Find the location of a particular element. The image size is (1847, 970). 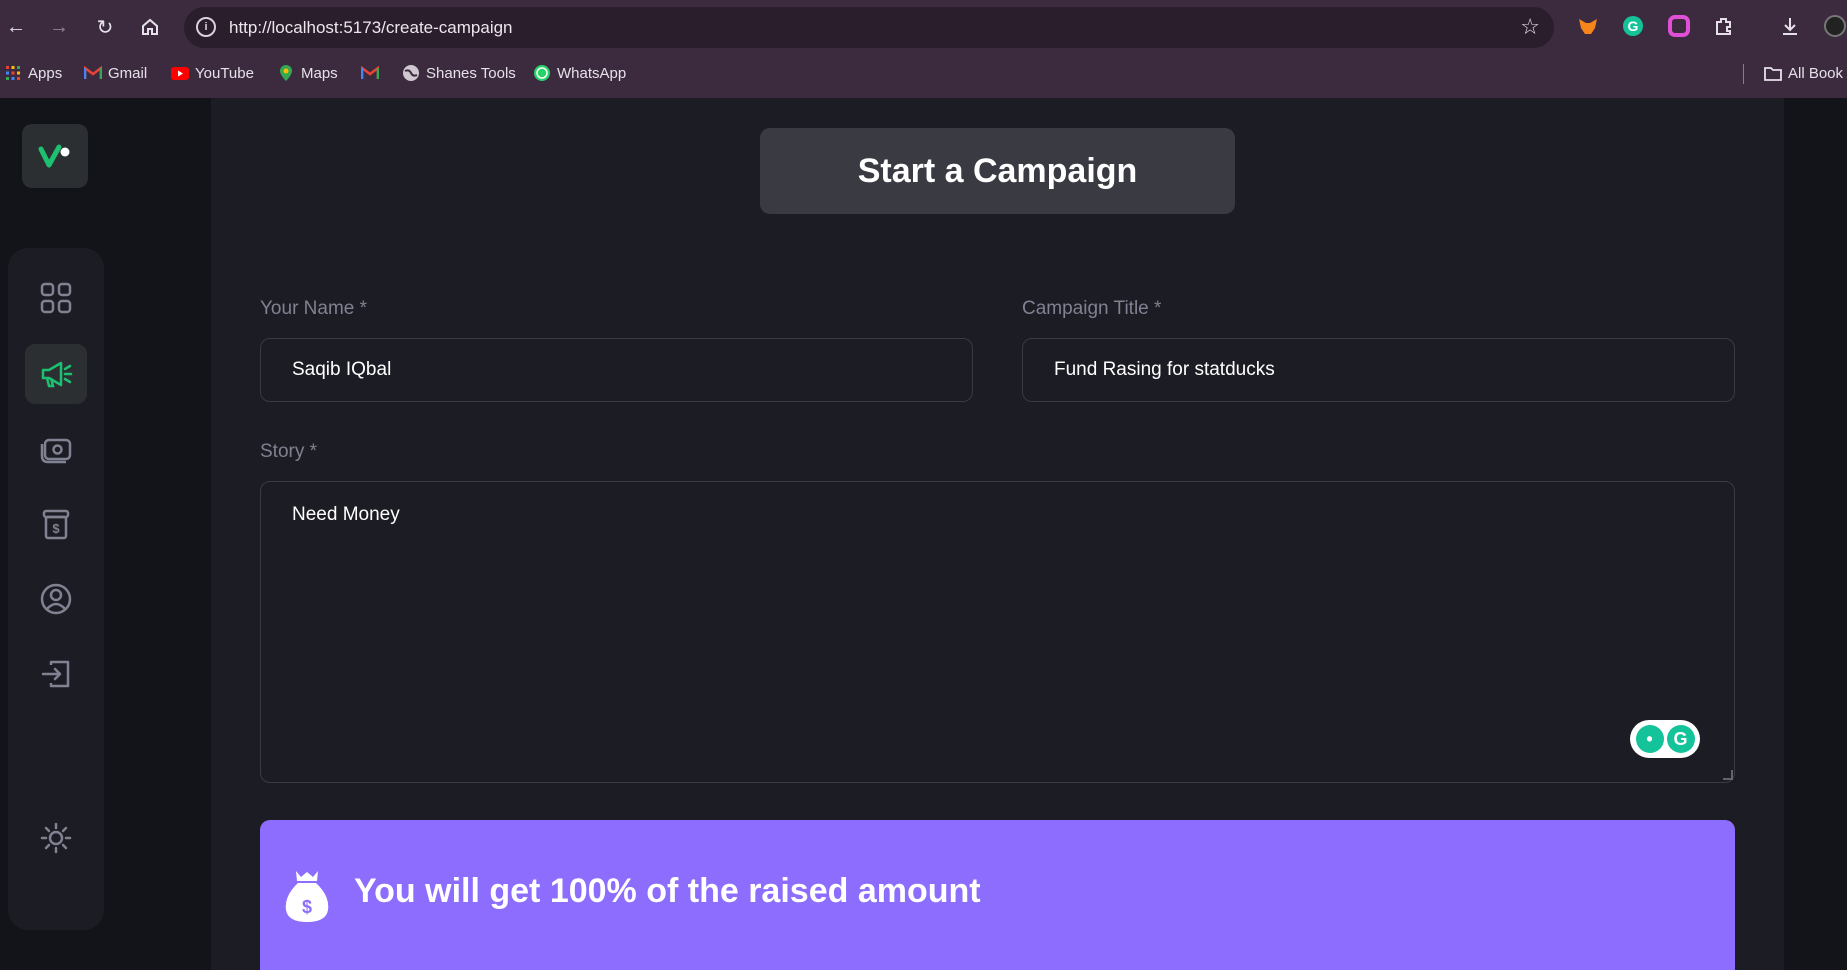

sidebar: $ is located at coordinates (56, 589).